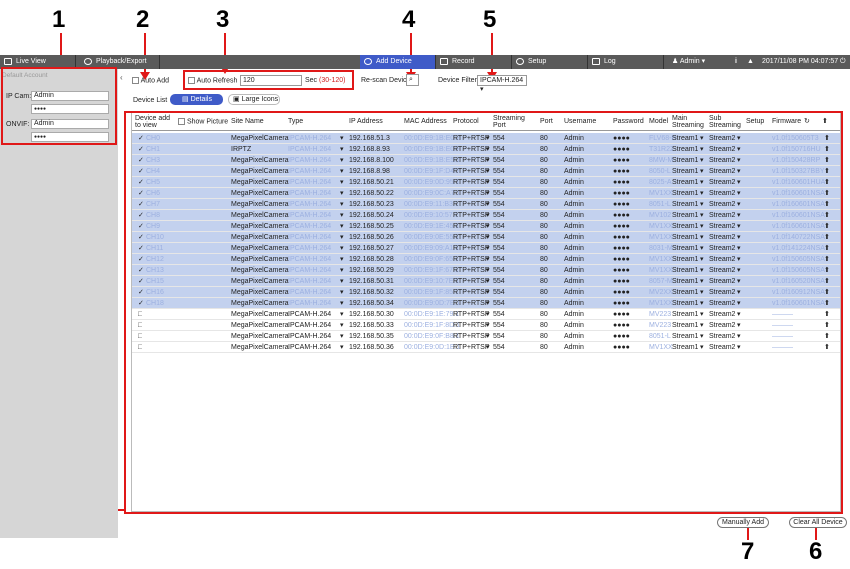 This screenshot has width=850, height=569. I want to click on rescan-label: Re-scan Device, so click(386, 80).